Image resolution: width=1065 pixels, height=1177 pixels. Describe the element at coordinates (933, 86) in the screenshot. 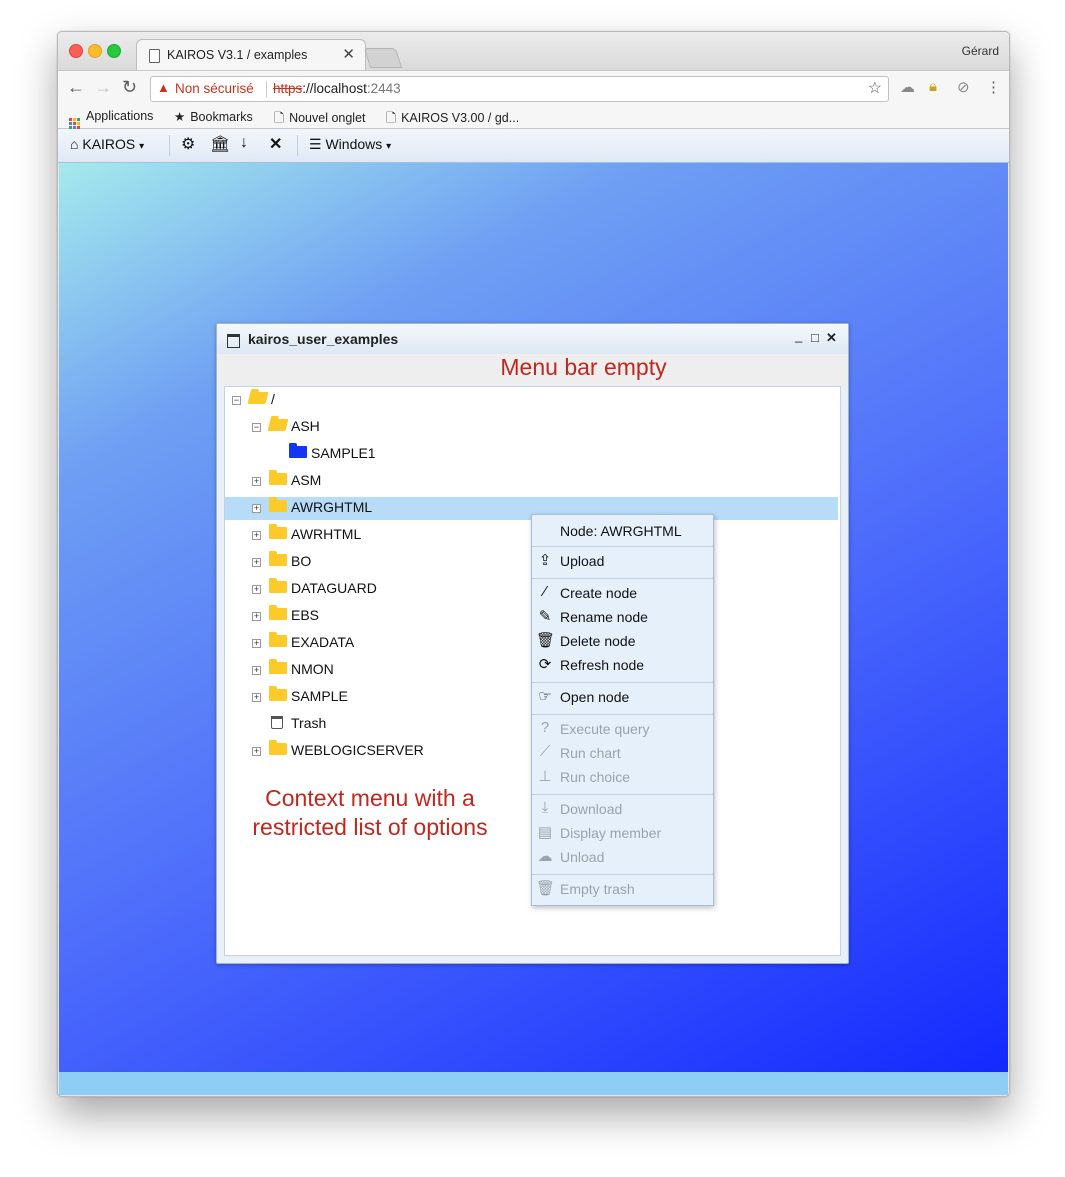

I see `lock-extension-icon: 🔒︎` at that location.